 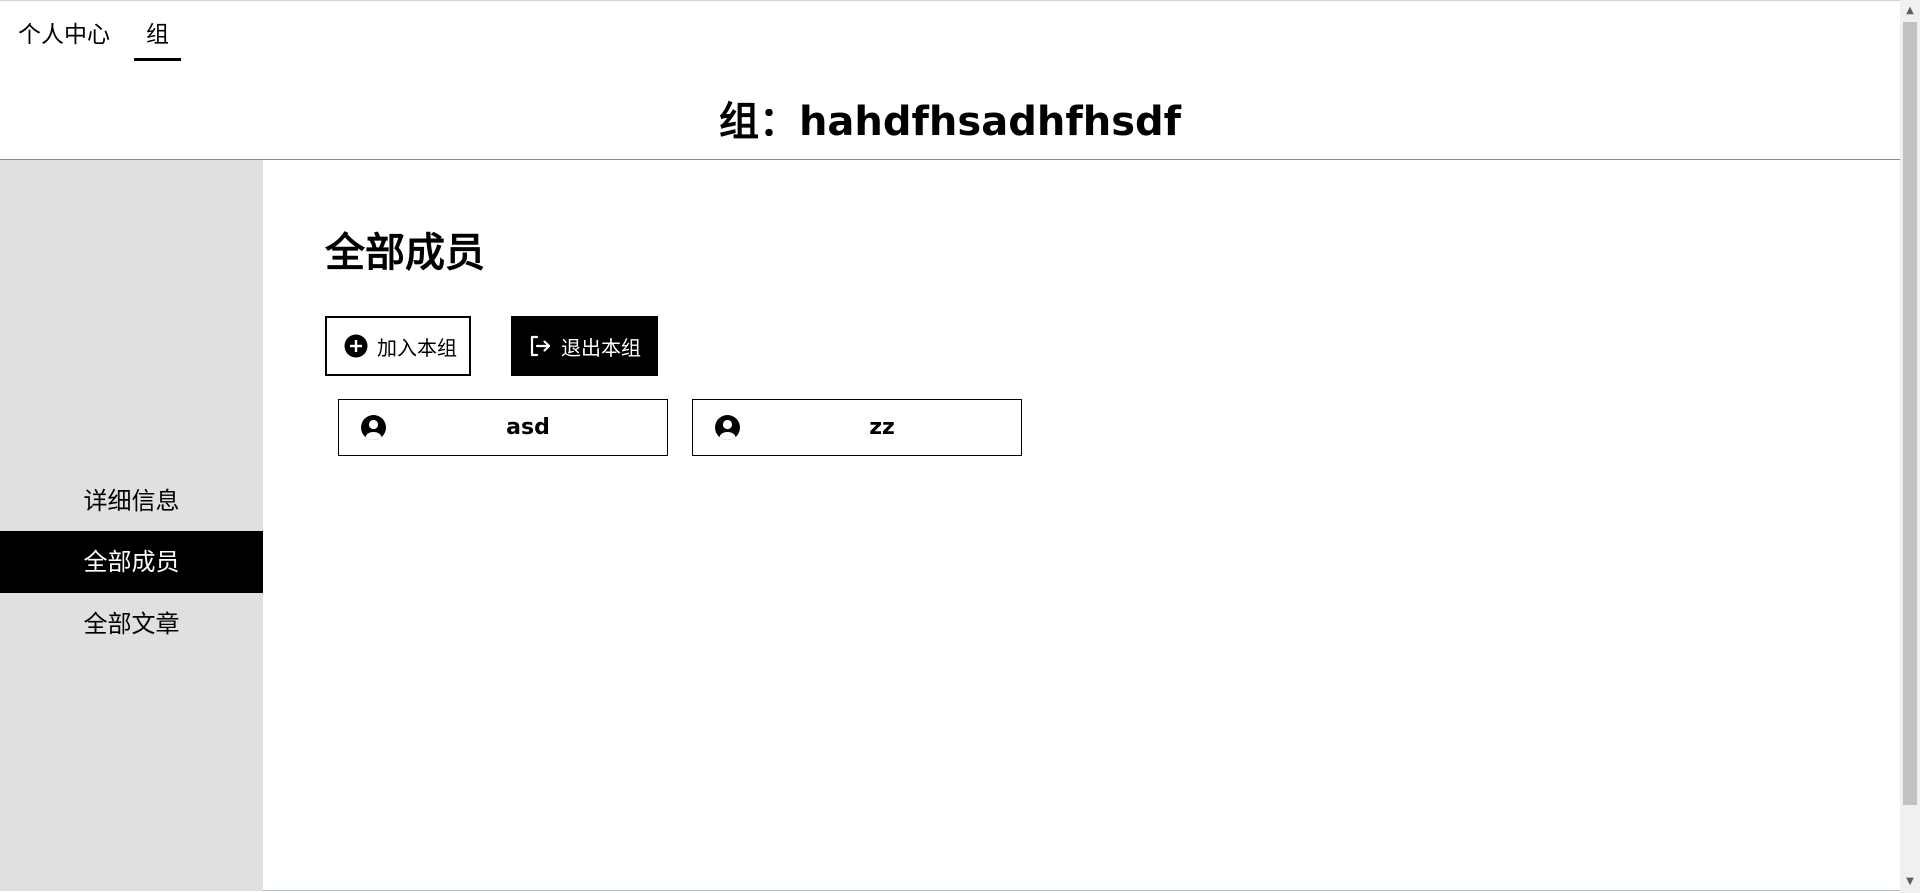 What do you see at coordinates (950, 122) in the screenshot?
I see `page-title: 组：hahdfhsadhfhsdf` at bounding box center [950, 122].